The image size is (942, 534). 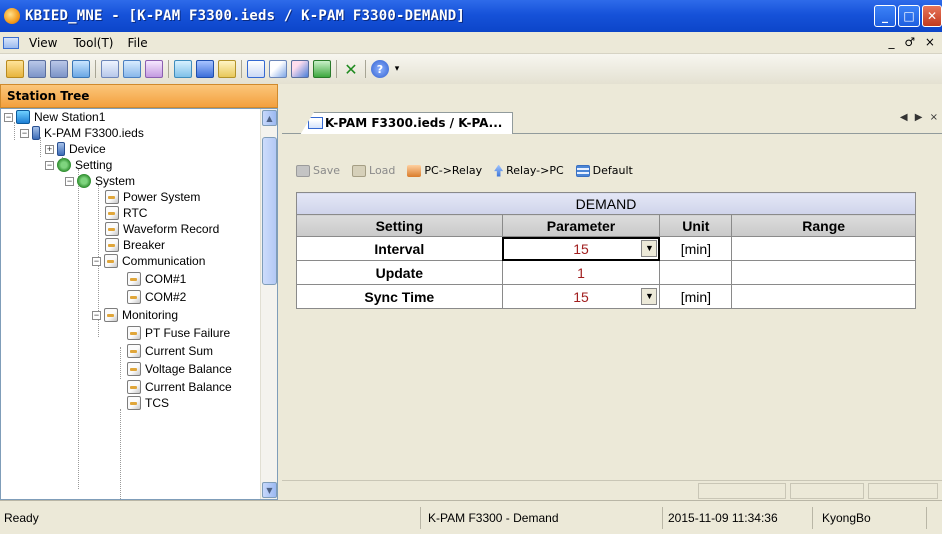 I want to click on table-row: Interval 15 ▼ [min], so click(x=606, y=248).